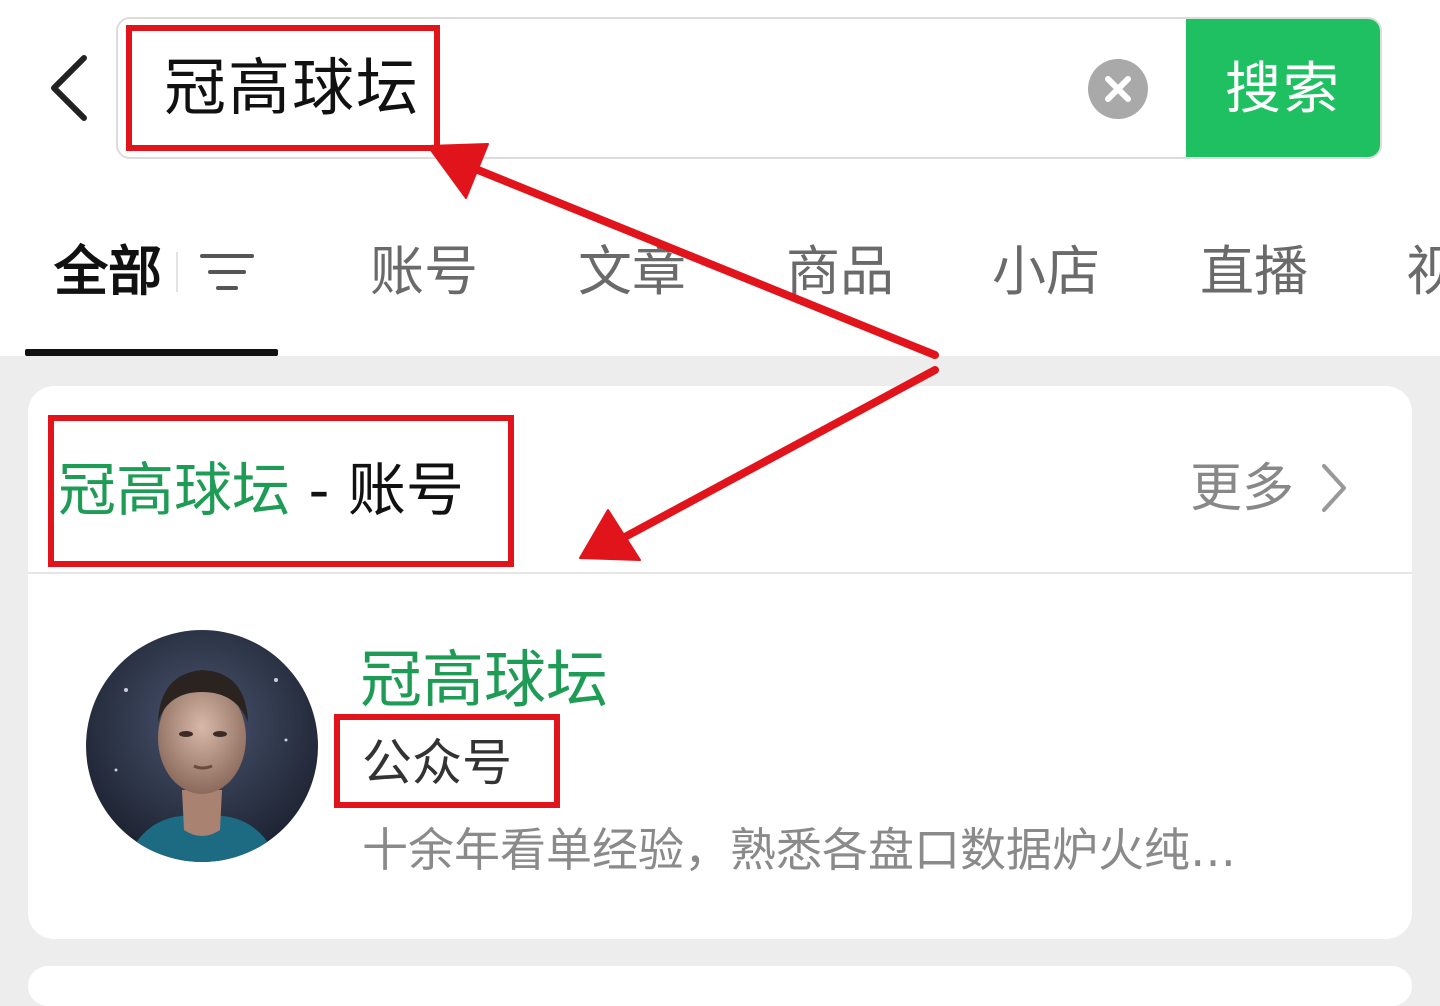  I want to click on filter-icon, so click(227, 272).